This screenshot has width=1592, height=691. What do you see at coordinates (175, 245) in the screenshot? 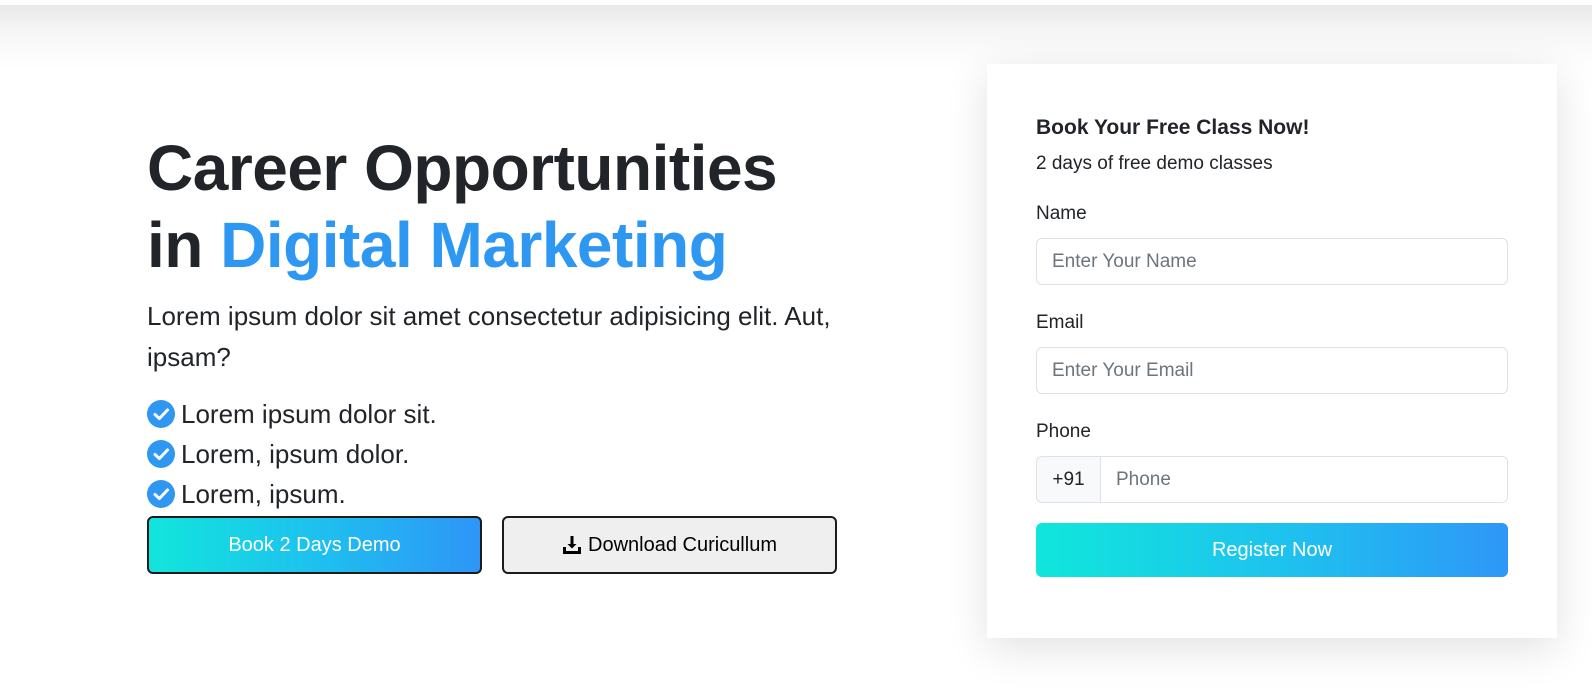
I see `hero-title-prefix: in` at bounding box center [175, 245].